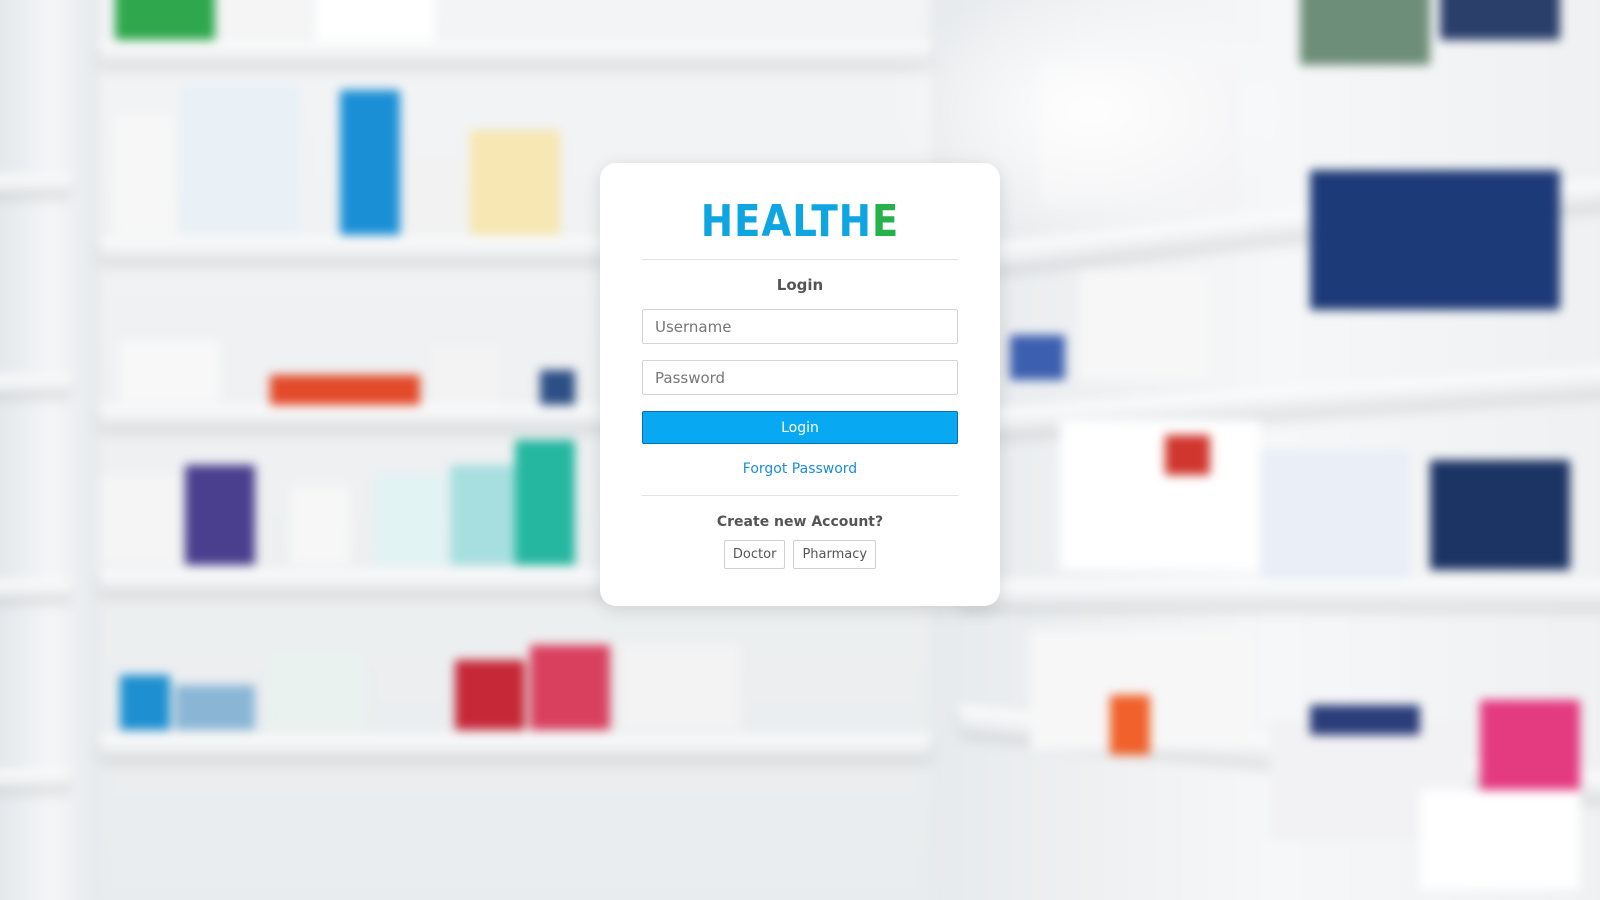 The height and width of the screenshot is (900, 1600). Describe the element at coordinates (885, 221) in the screenshot. I see `logo-text-e: E` at that location.